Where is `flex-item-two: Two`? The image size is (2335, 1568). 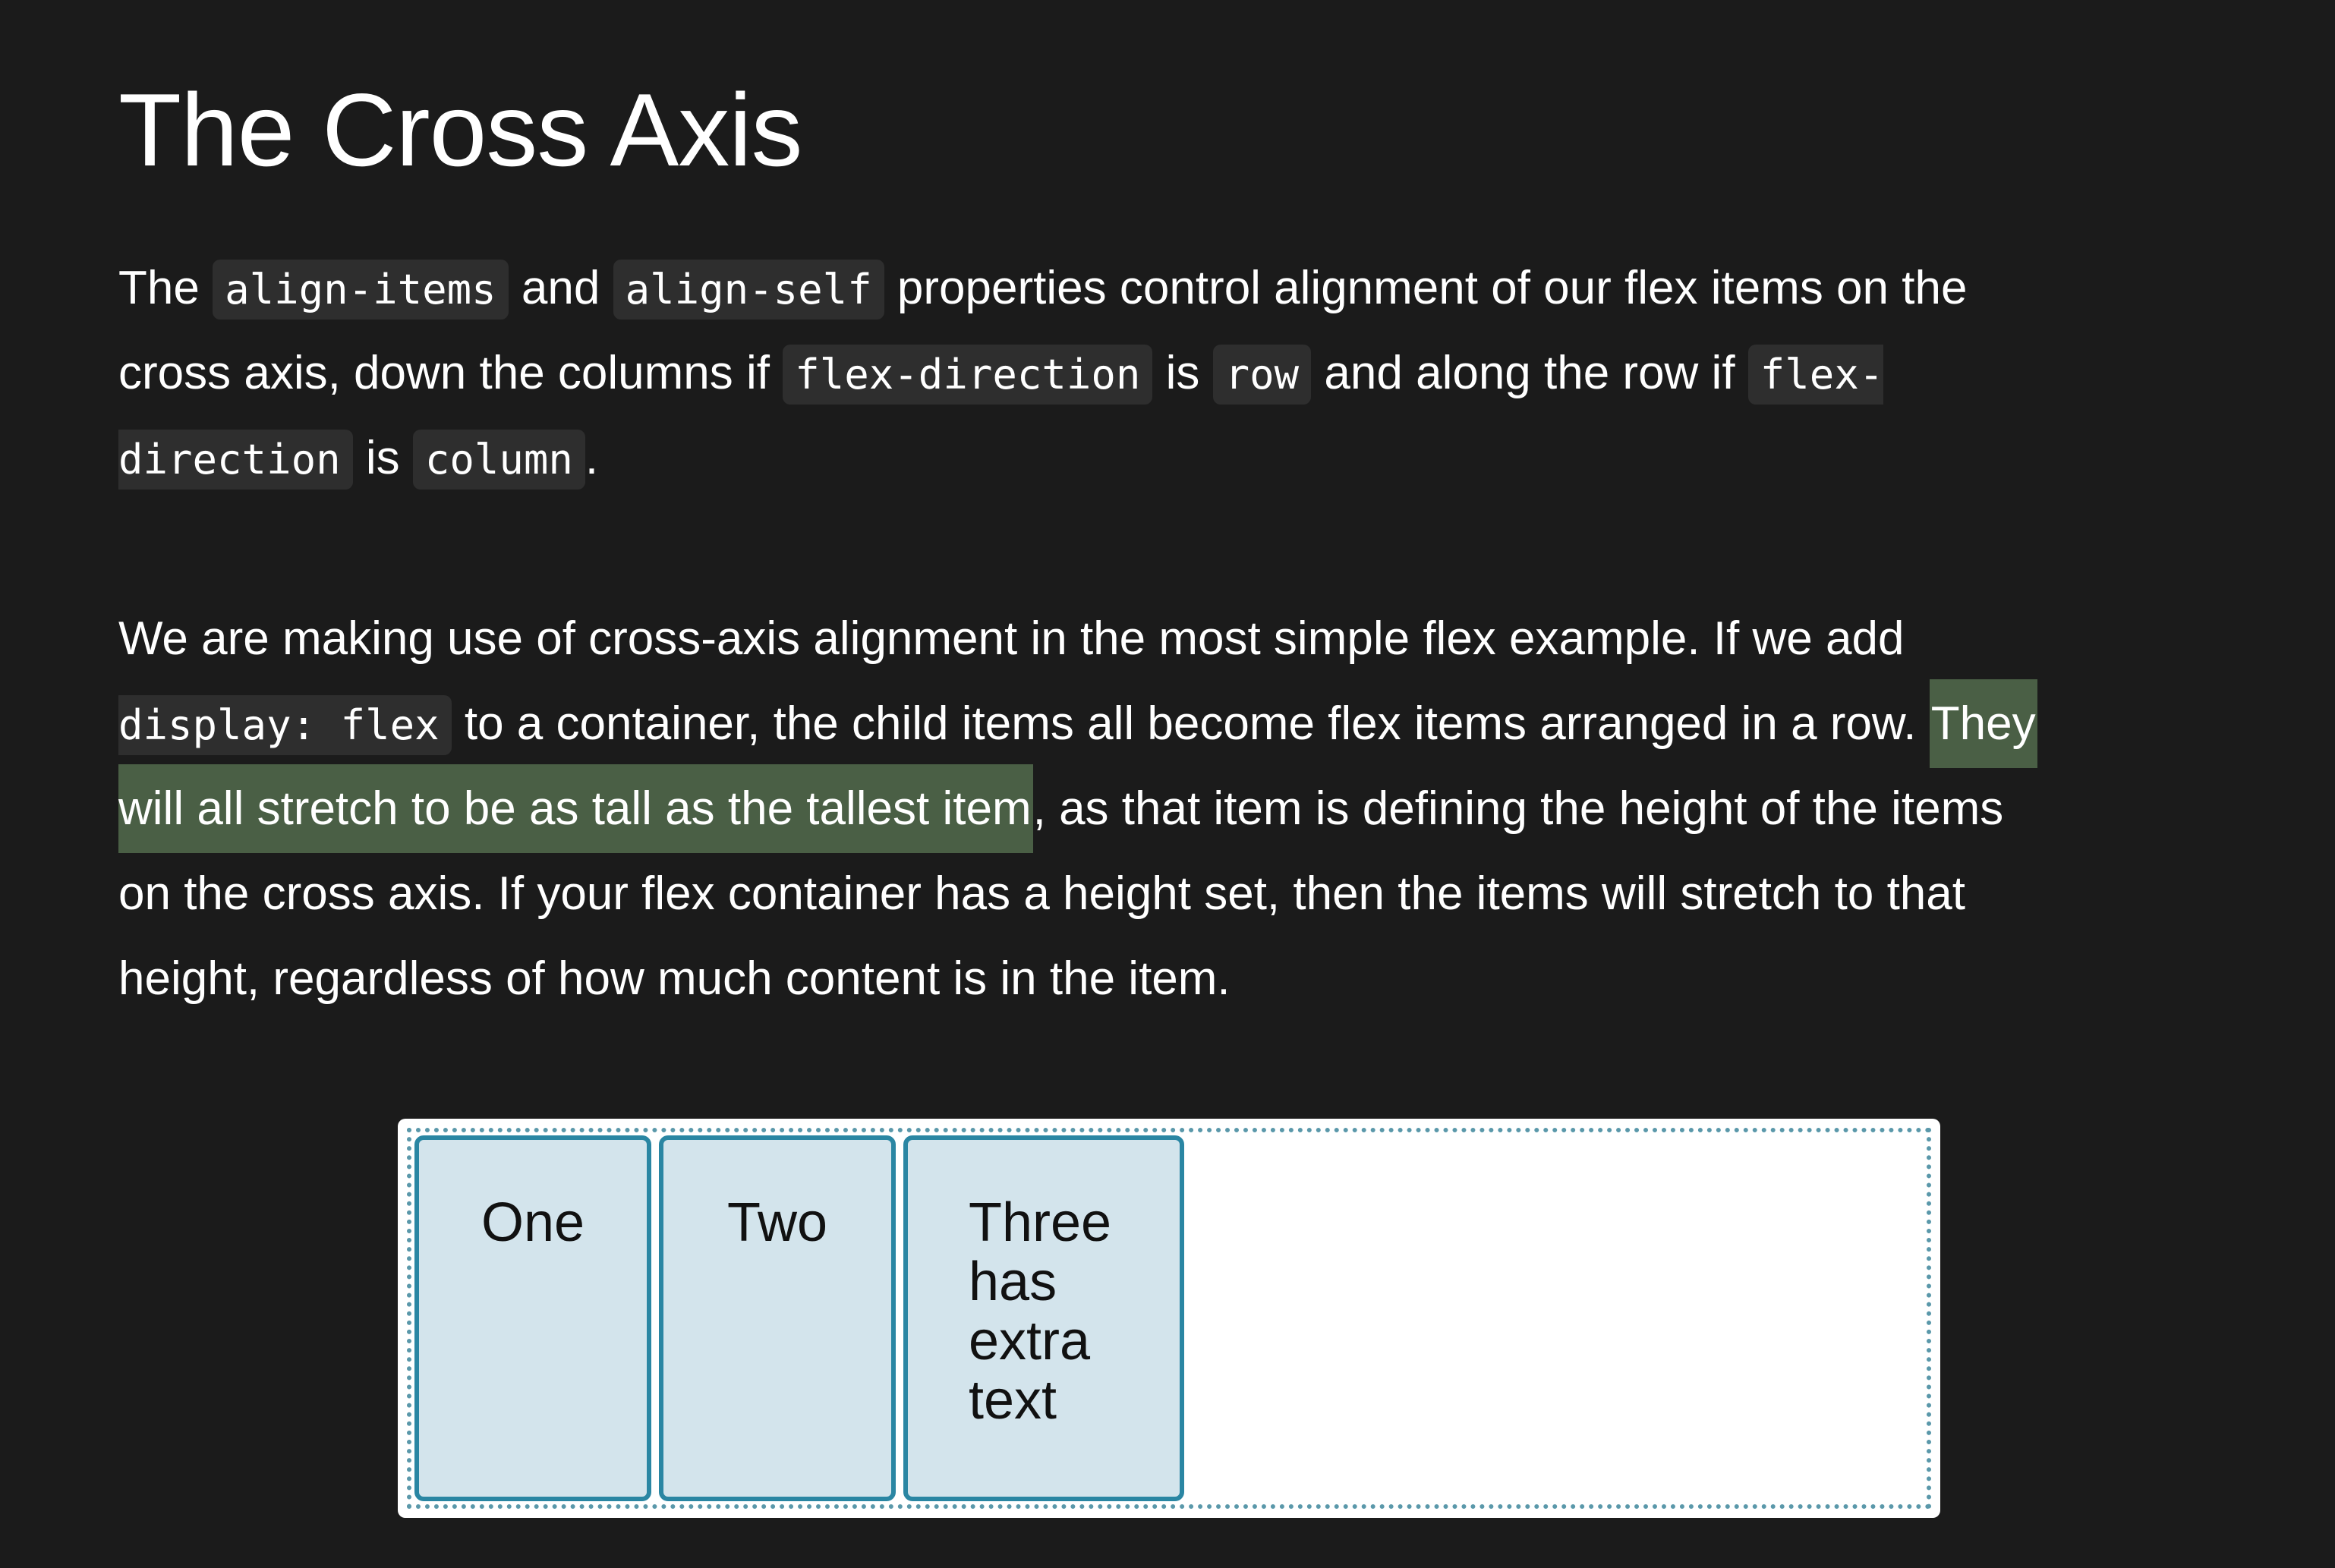 flex-item-two: Two is located at coordinates (777, 1318).